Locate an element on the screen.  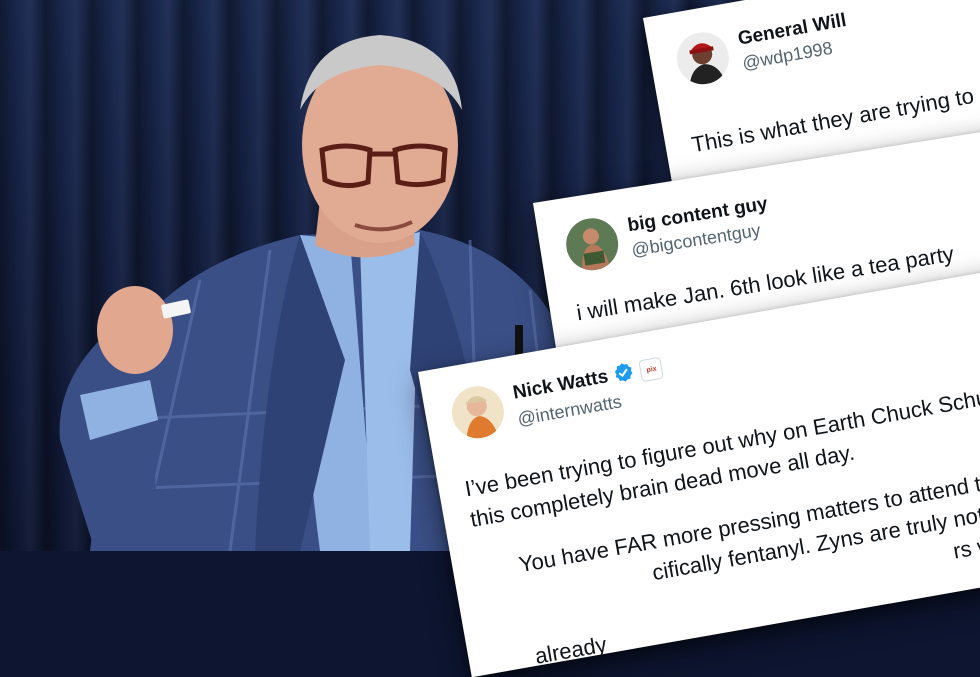
tweet-header: Nick Watts pix @internwatts is located at coordinates (558, 398).